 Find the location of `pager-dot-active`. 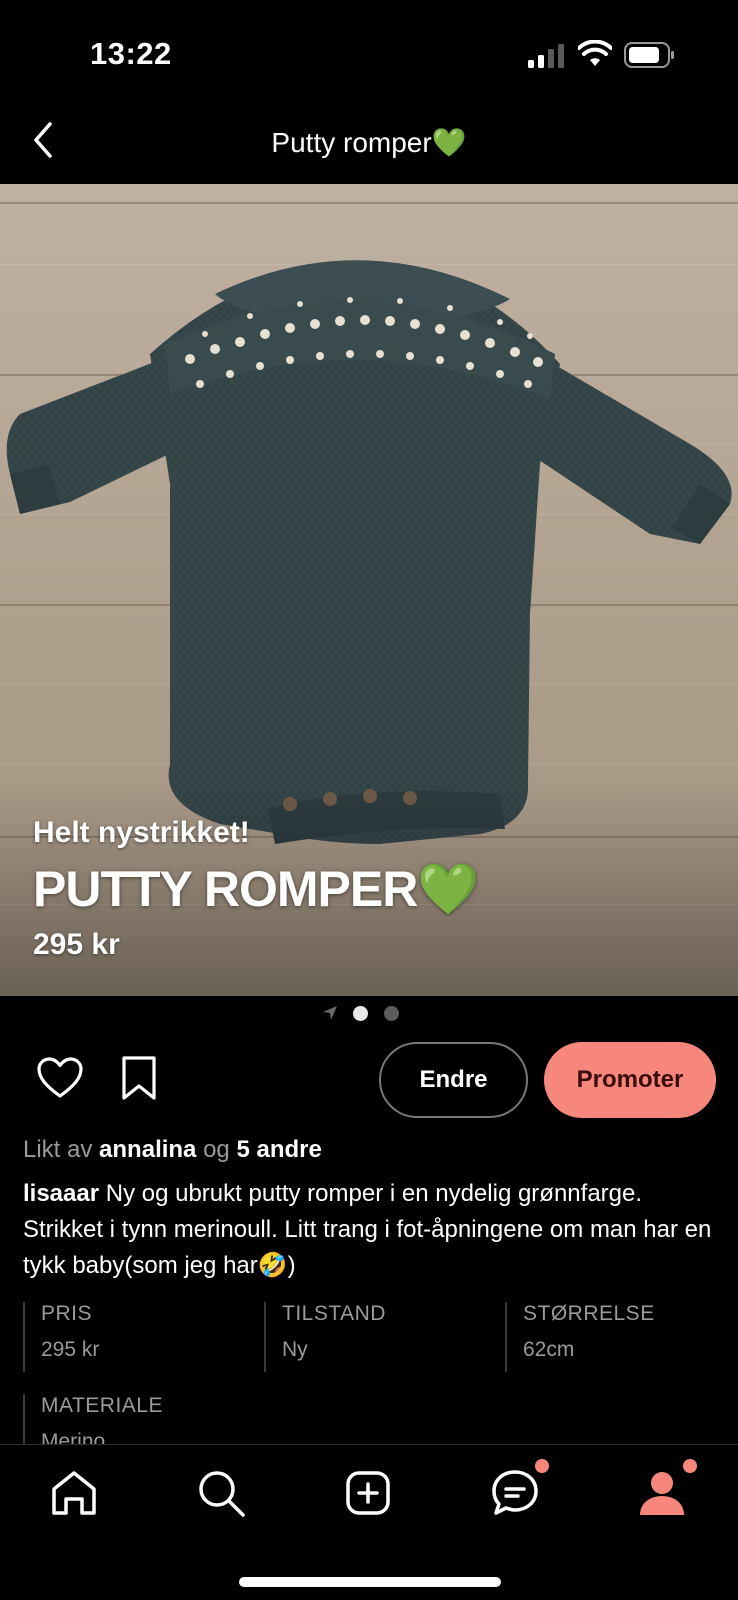

pager-dot-active is located at coordinates (360, 1013).